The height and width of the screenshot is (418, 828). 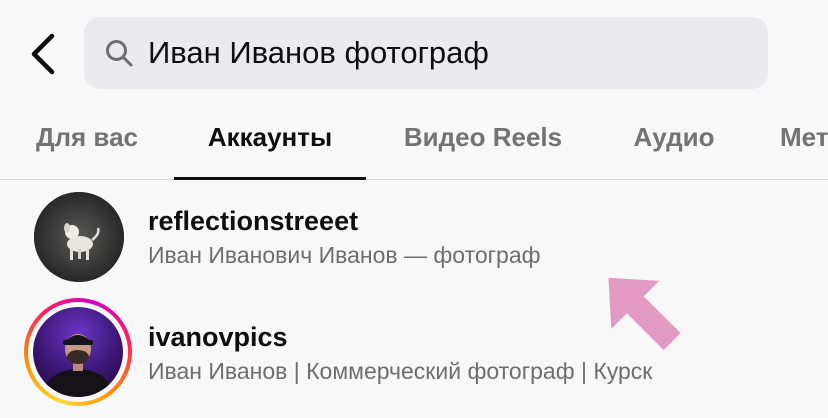 I want to click on arrow-icon, so click(x=644, y=314).